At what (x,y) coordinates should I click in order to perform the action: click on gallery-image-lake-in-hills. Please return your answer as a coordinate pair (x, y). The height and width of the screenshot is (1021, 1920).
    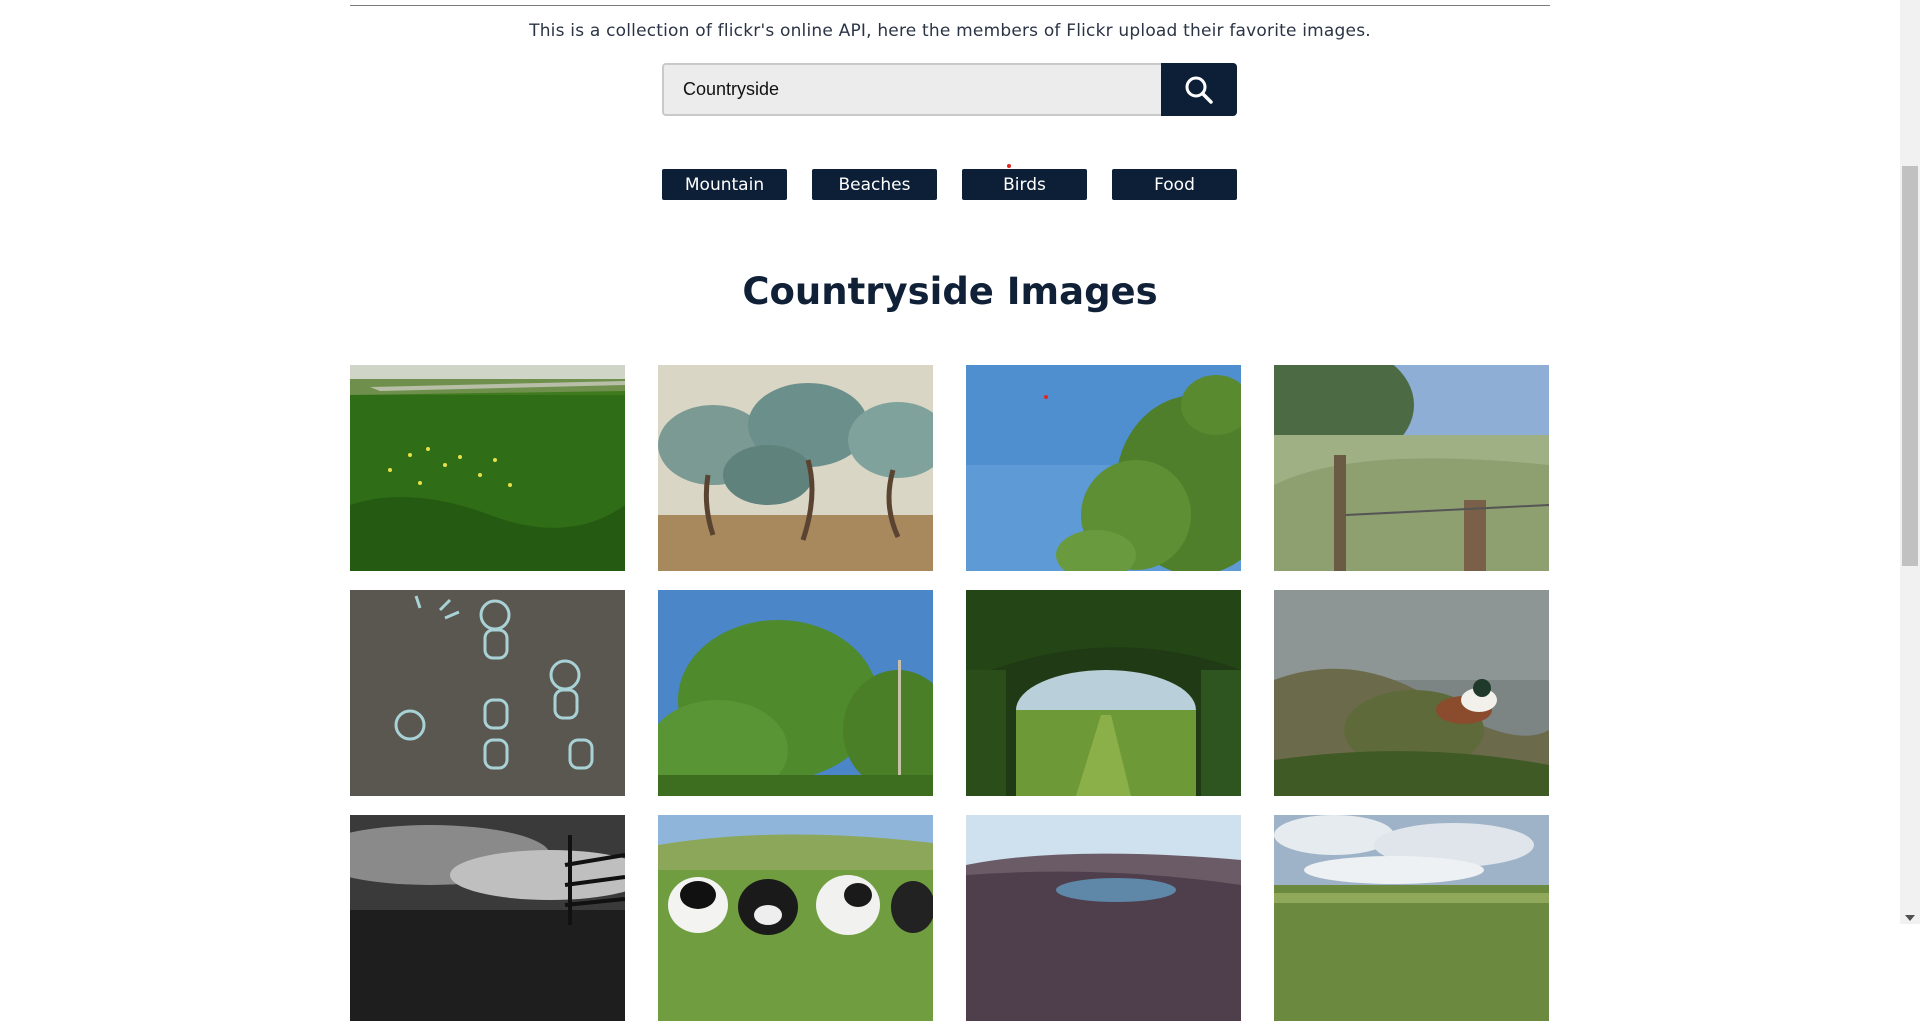
    Looking at the image, I should click on (1103, 918).